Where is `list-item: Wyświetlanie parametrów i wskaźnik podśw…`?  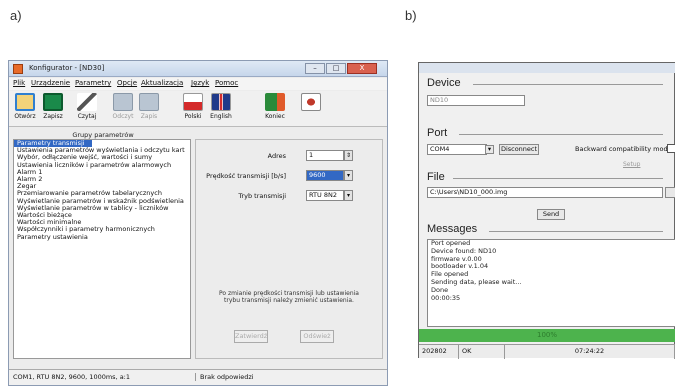 list-item: Wyświetlanie parametrów i wskaźnik podśw… is located at coordinates (102, 201).